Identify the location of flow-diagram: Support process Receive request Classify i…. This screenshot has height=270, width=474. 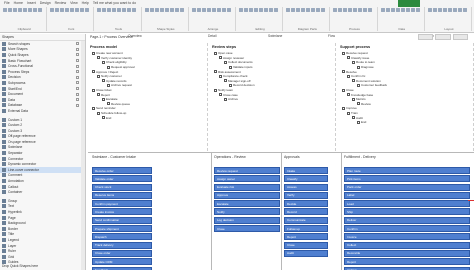
(406, 97).